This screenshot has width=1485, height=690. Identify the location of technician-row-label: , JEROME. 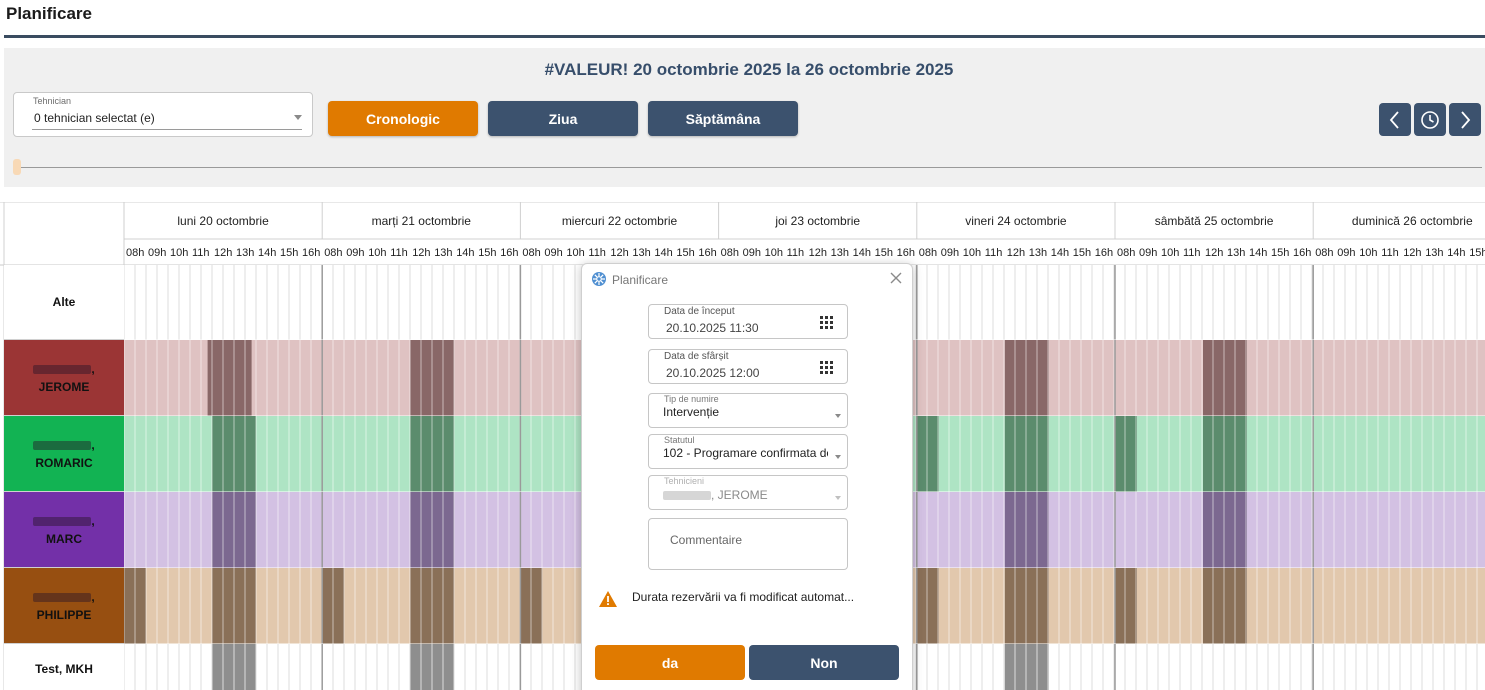
(64, 378).